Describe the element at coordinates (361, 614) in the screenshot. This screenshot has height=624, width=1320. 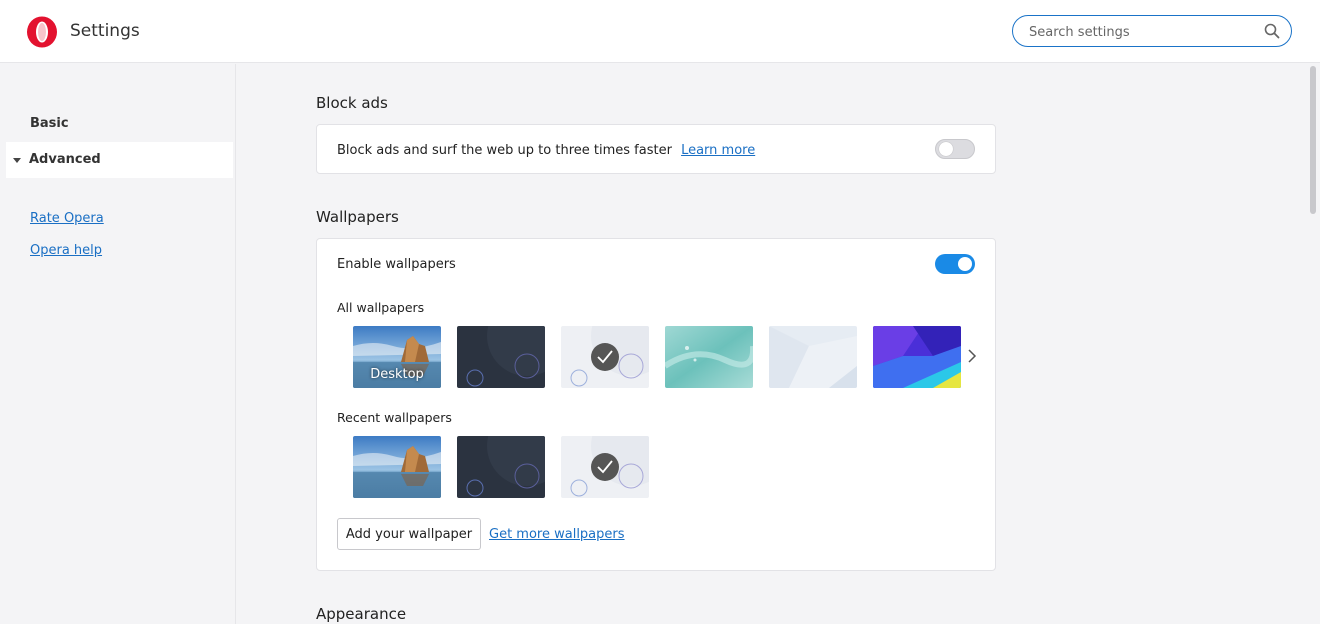
I see `appearance-title: Appearance` at that location.